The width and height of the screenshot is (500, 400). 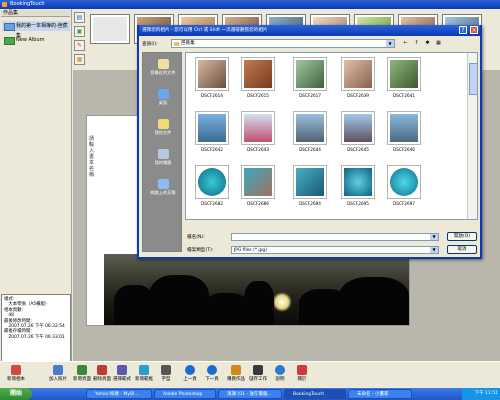 I want to click on about-button: 關於, so click(x=302, y=376).